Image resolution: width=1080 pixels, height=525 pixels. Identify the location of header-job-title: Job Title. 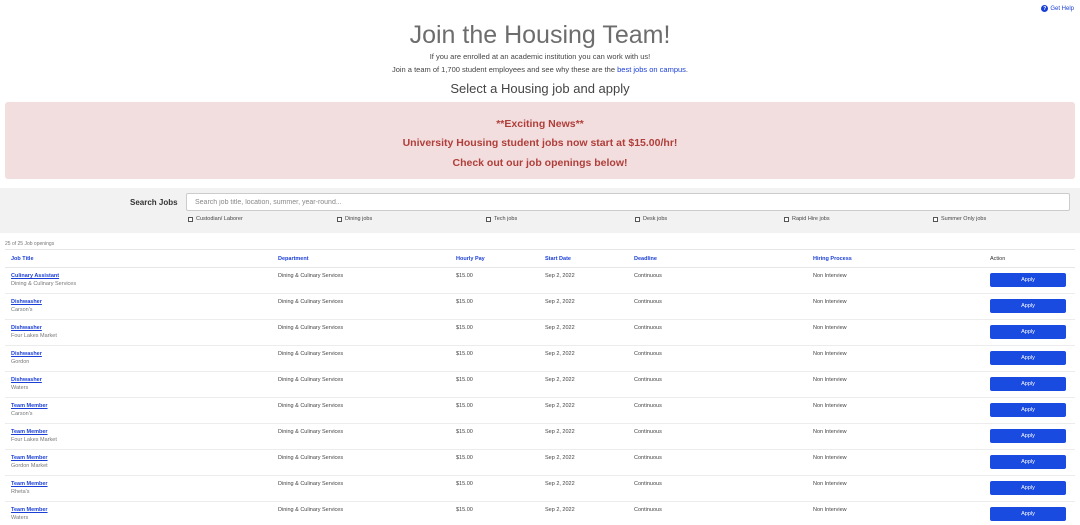
(138, 259).